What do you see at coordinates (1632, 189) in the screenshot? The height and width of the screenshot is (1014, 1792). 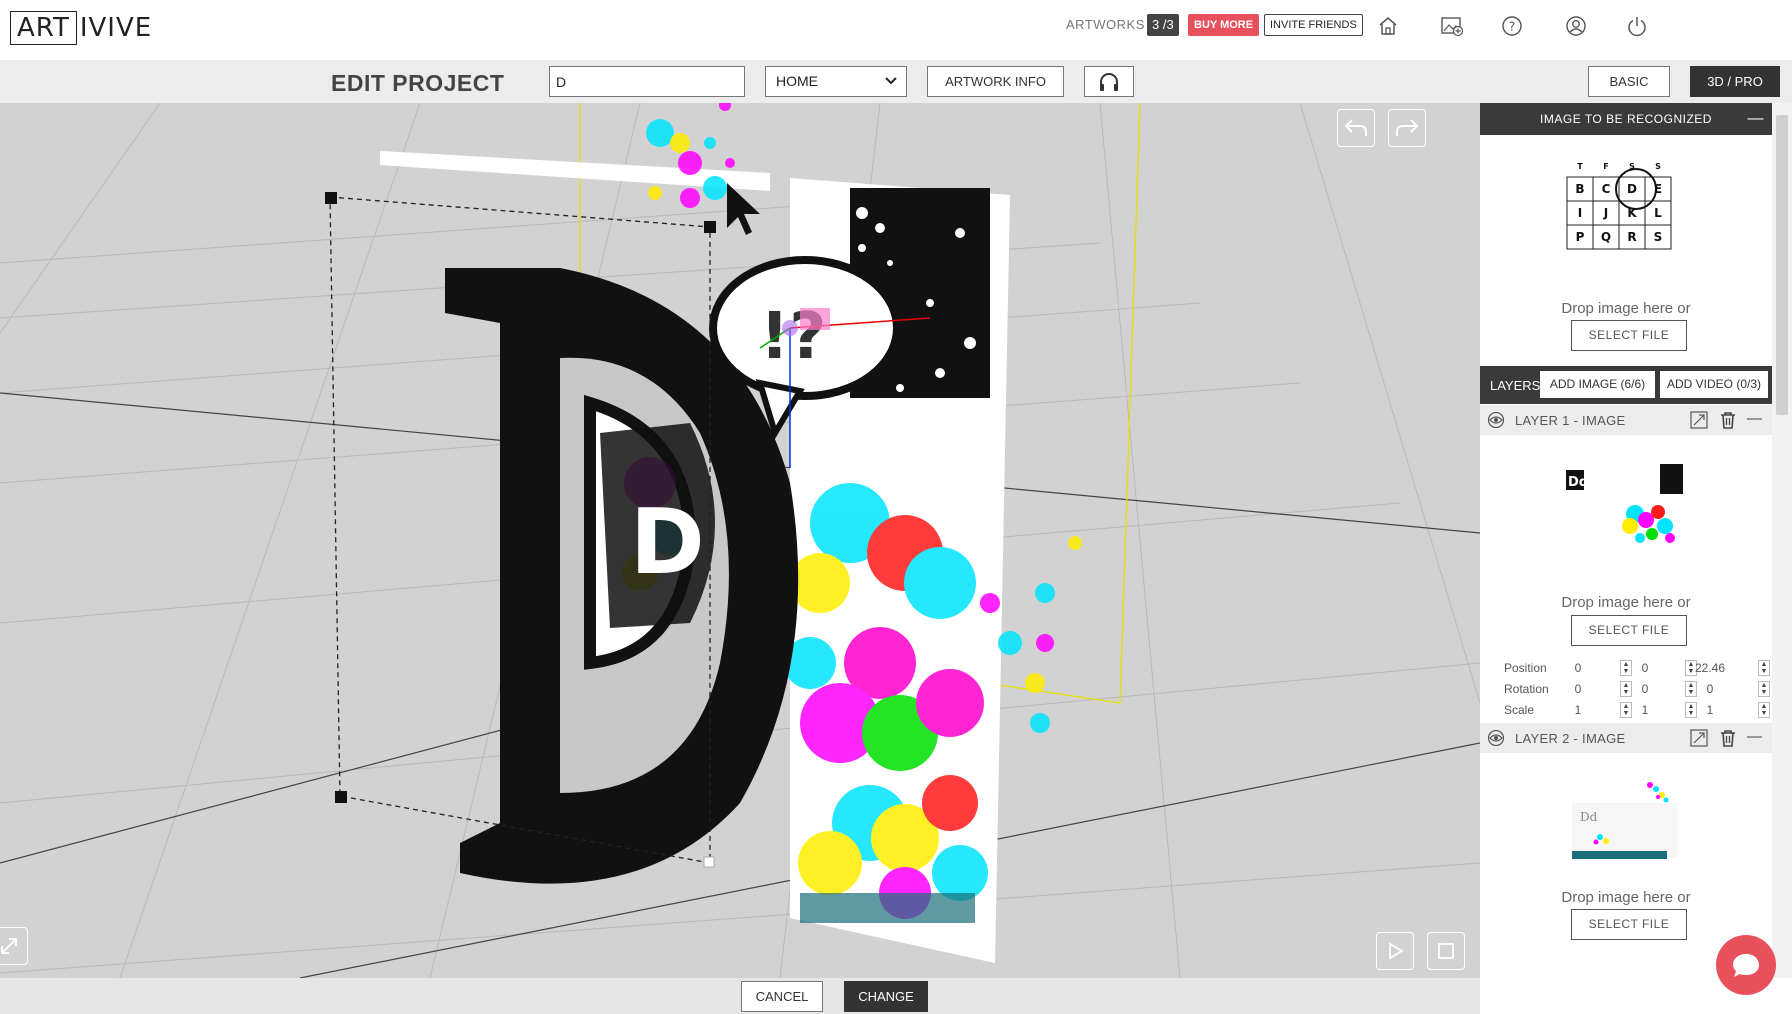 I see `thumb-letter: D` at bounding box center [1632, 189].